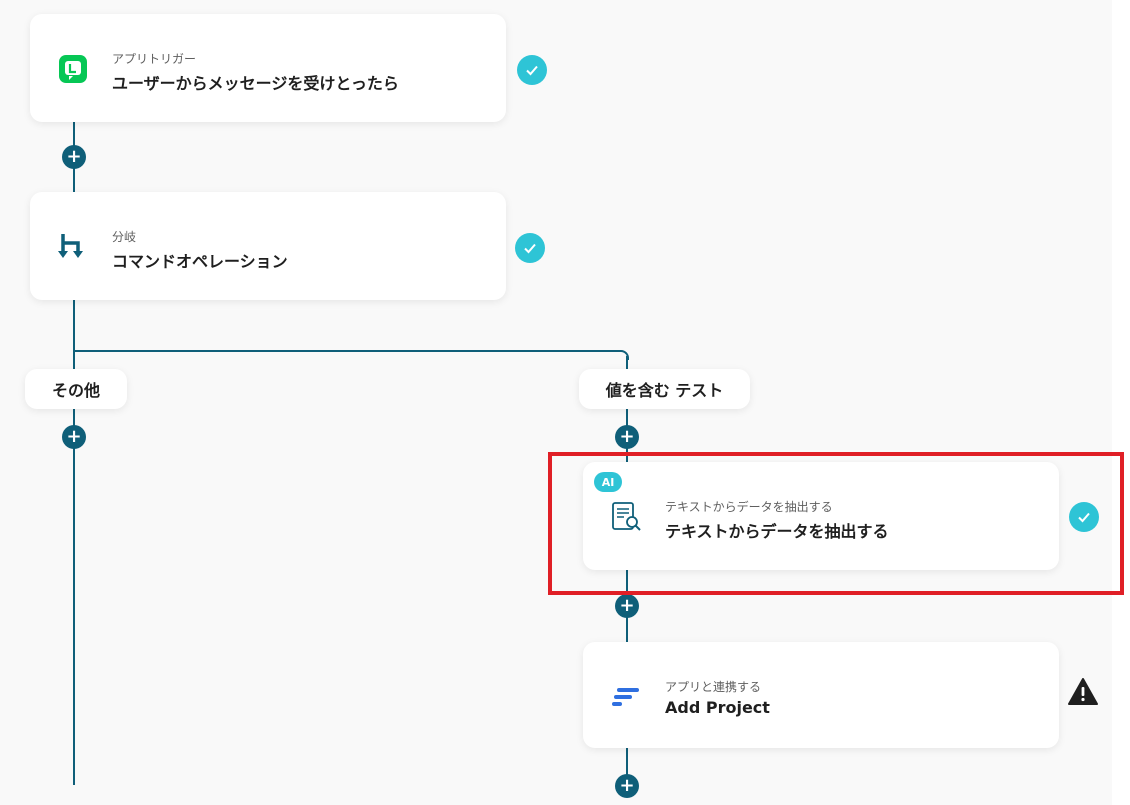  I want to click on branch-label-contains-value: 値を含む テスト, so click(664, 389).